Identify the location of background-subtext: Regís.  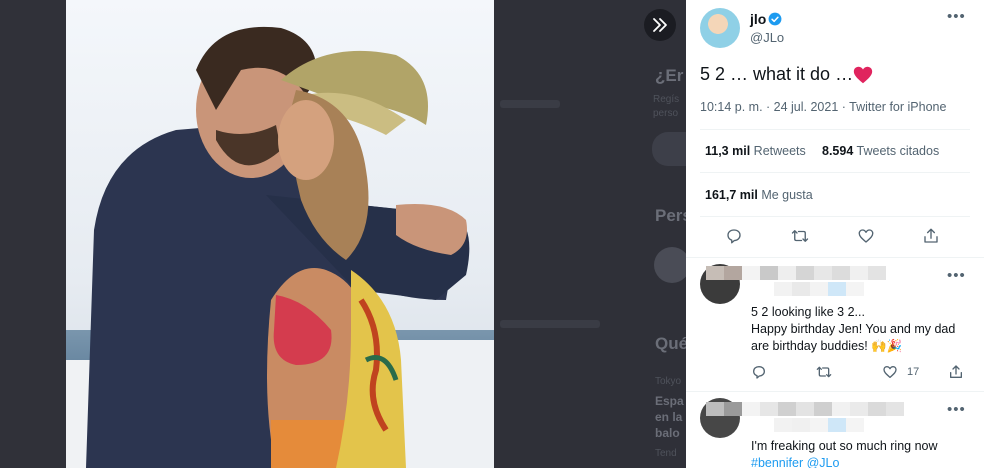
(666, 99).